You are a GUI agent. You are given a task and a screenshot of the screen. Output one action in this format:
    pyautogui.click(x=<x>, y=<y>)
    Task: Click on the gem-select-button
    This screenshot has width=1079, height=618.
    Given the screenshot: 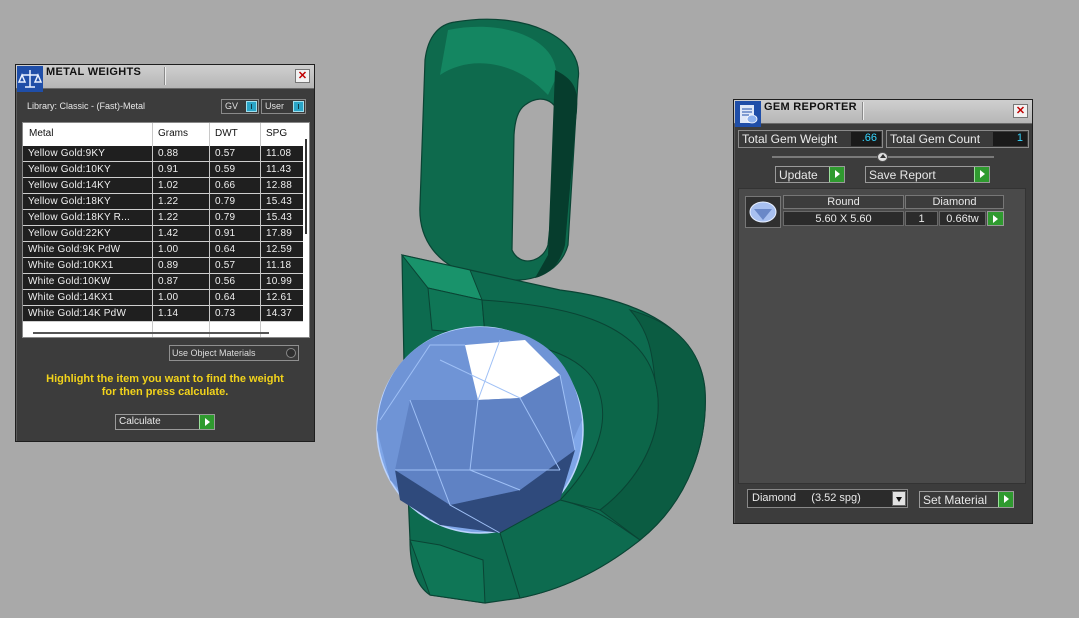 What is the action you would take?
    pyautogui.click(x=995, y=218)
    